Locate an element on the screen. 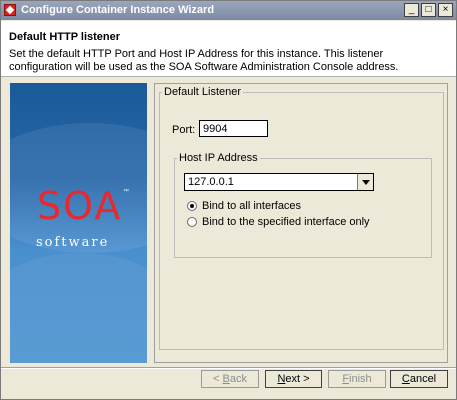 The width and height of the screenshot is (457, 400). finish-button: Finish is located at coordinates (357, 379).